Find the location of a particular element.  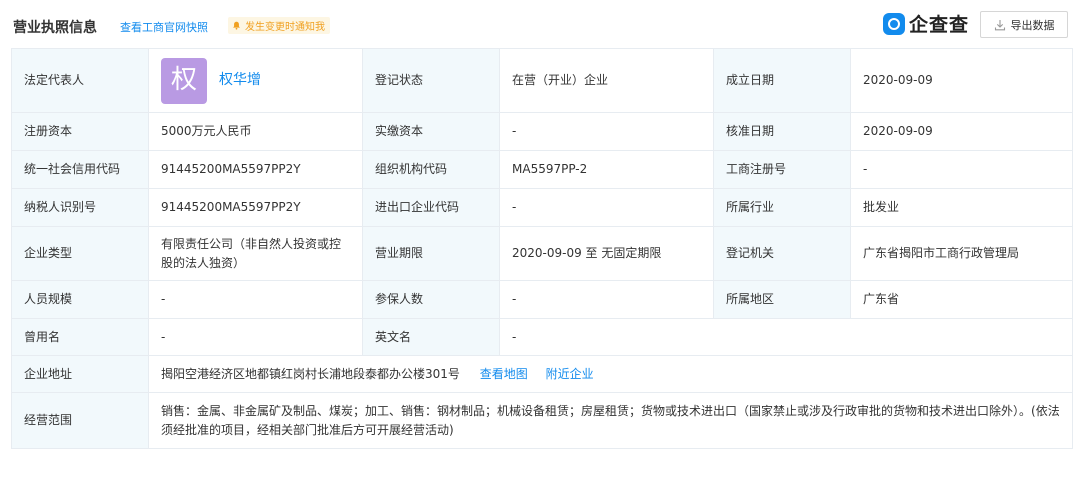

established-date-label: 成立日期 is located at coordinates (782, 80).